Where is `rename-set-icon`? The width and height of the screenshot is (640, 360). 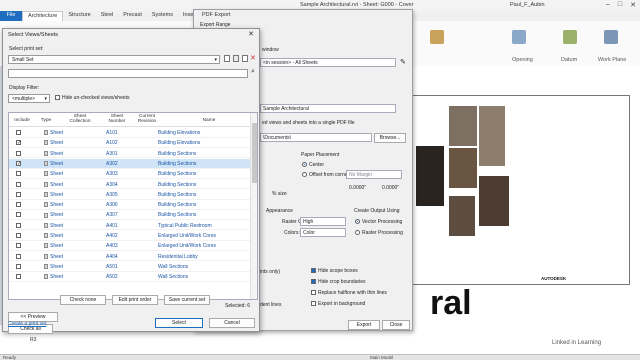 rename-set-icon is located at coordinates (245, 58).